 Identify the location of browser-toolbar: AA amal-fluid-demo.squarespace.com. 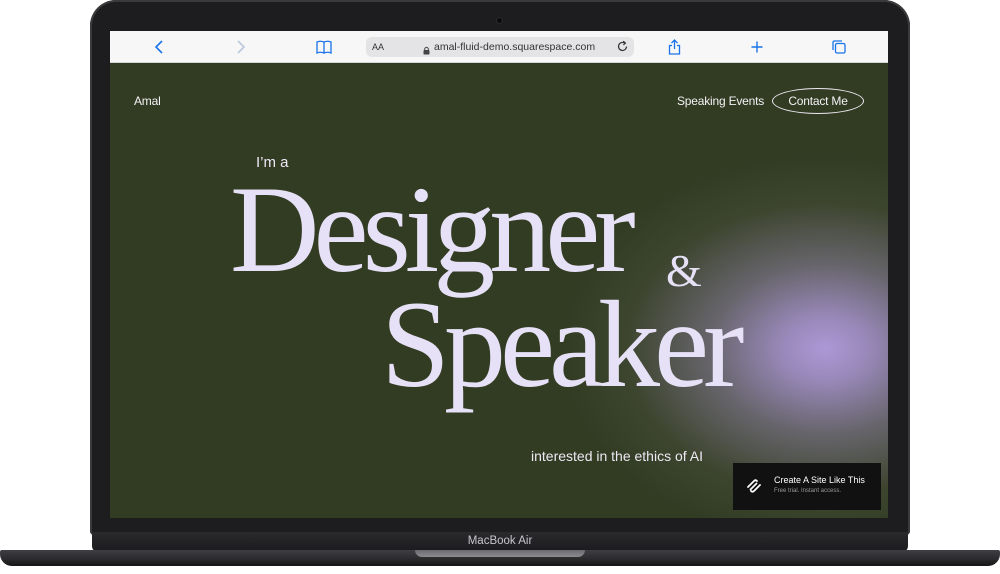
(499, 47).